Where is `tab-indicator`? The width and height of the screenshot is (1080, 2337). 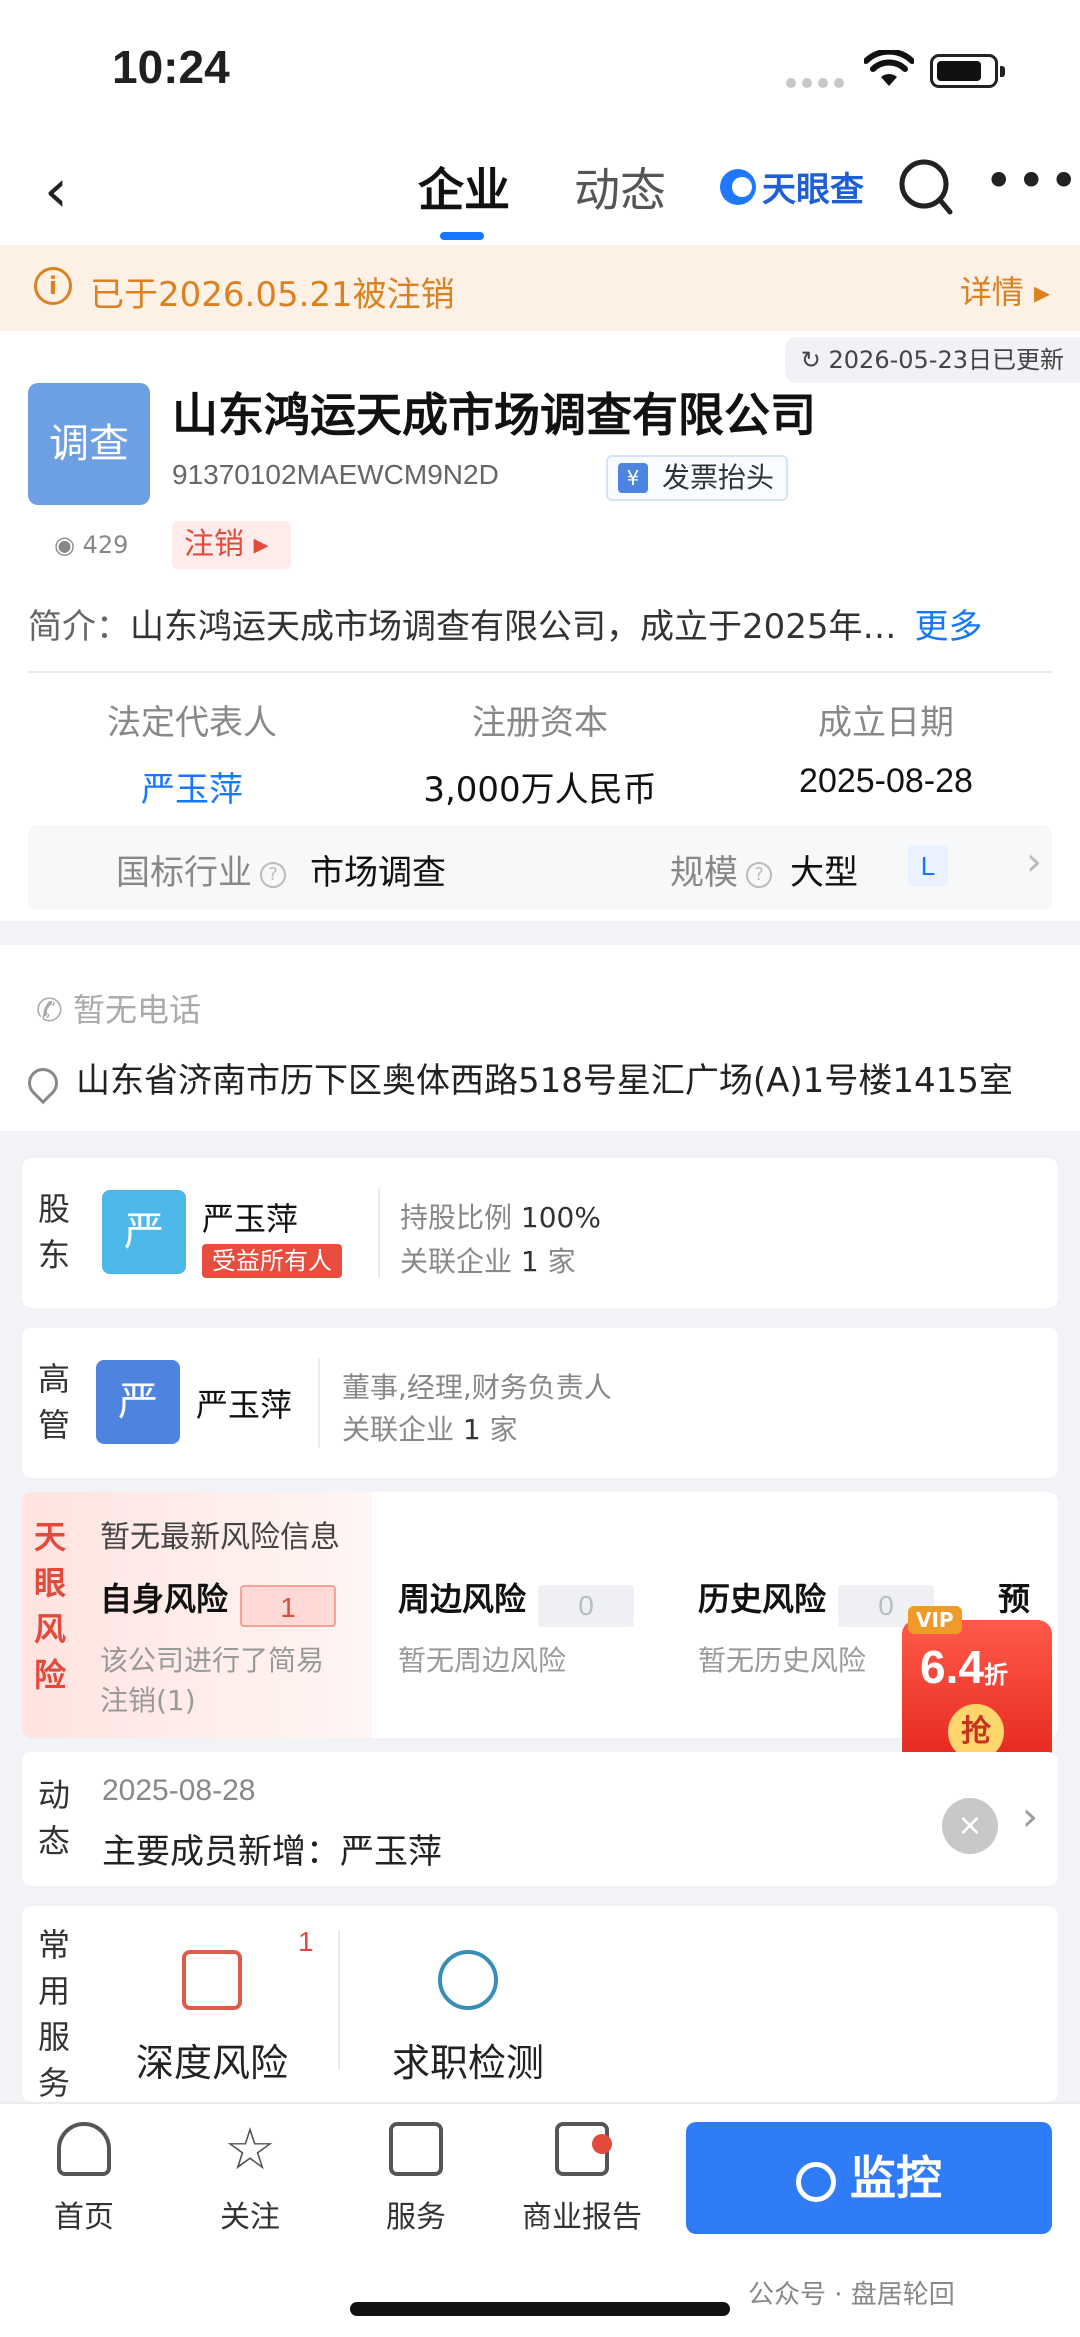
tab-indicator is located at coordinates (462, 236).